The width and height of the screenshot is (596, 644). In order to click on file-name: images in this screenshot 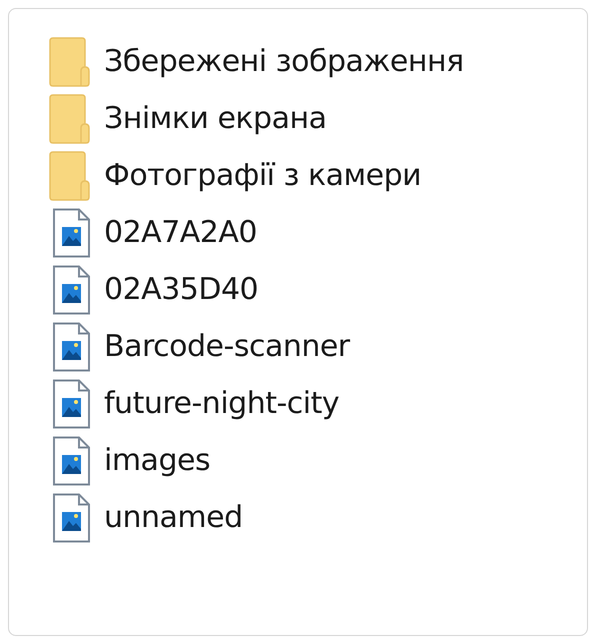, I will do `click(157, 460)`.